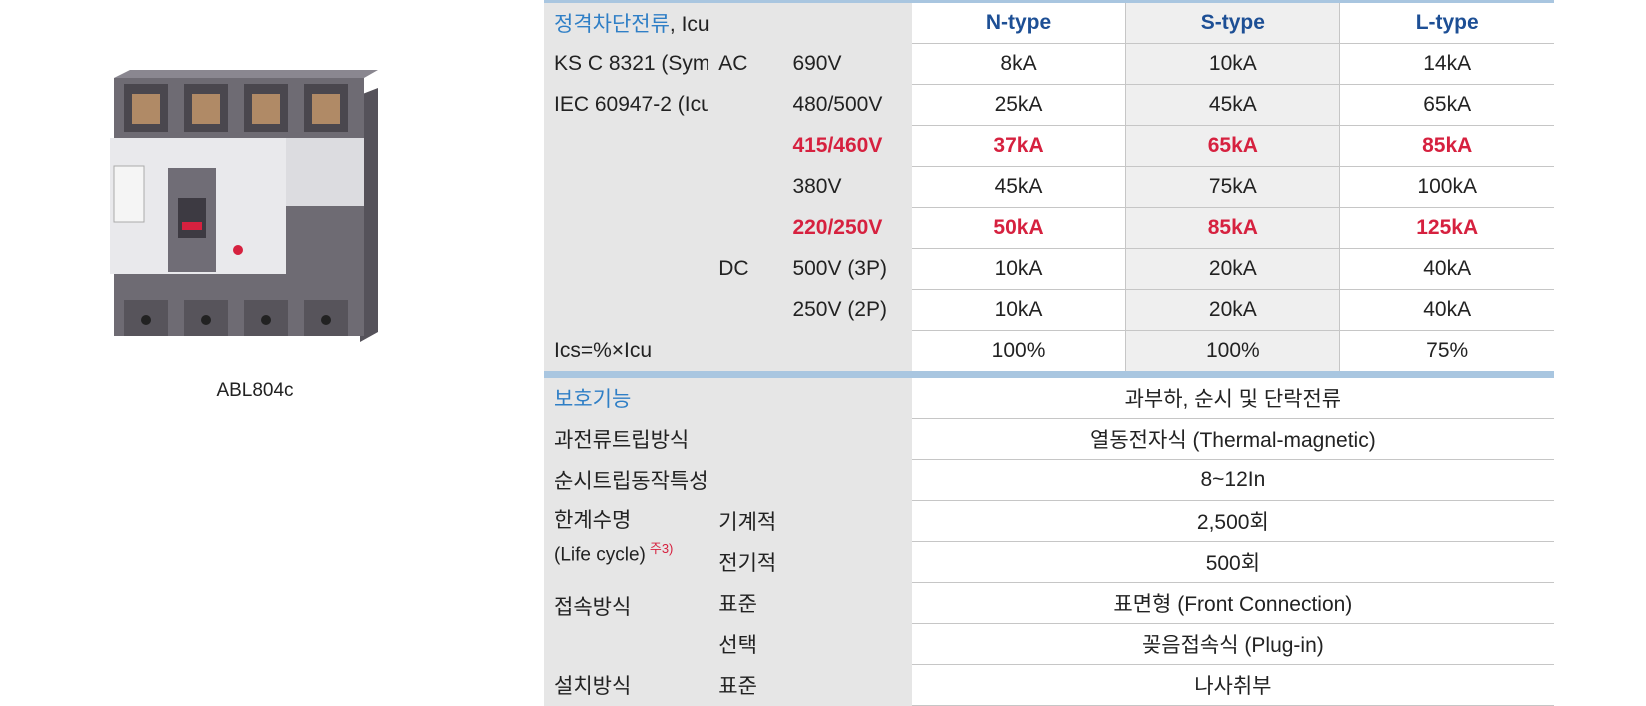 The width and height of the screenshot is (1646, 706). I want to click on install-value: 나사취부, so click(1232, 685).